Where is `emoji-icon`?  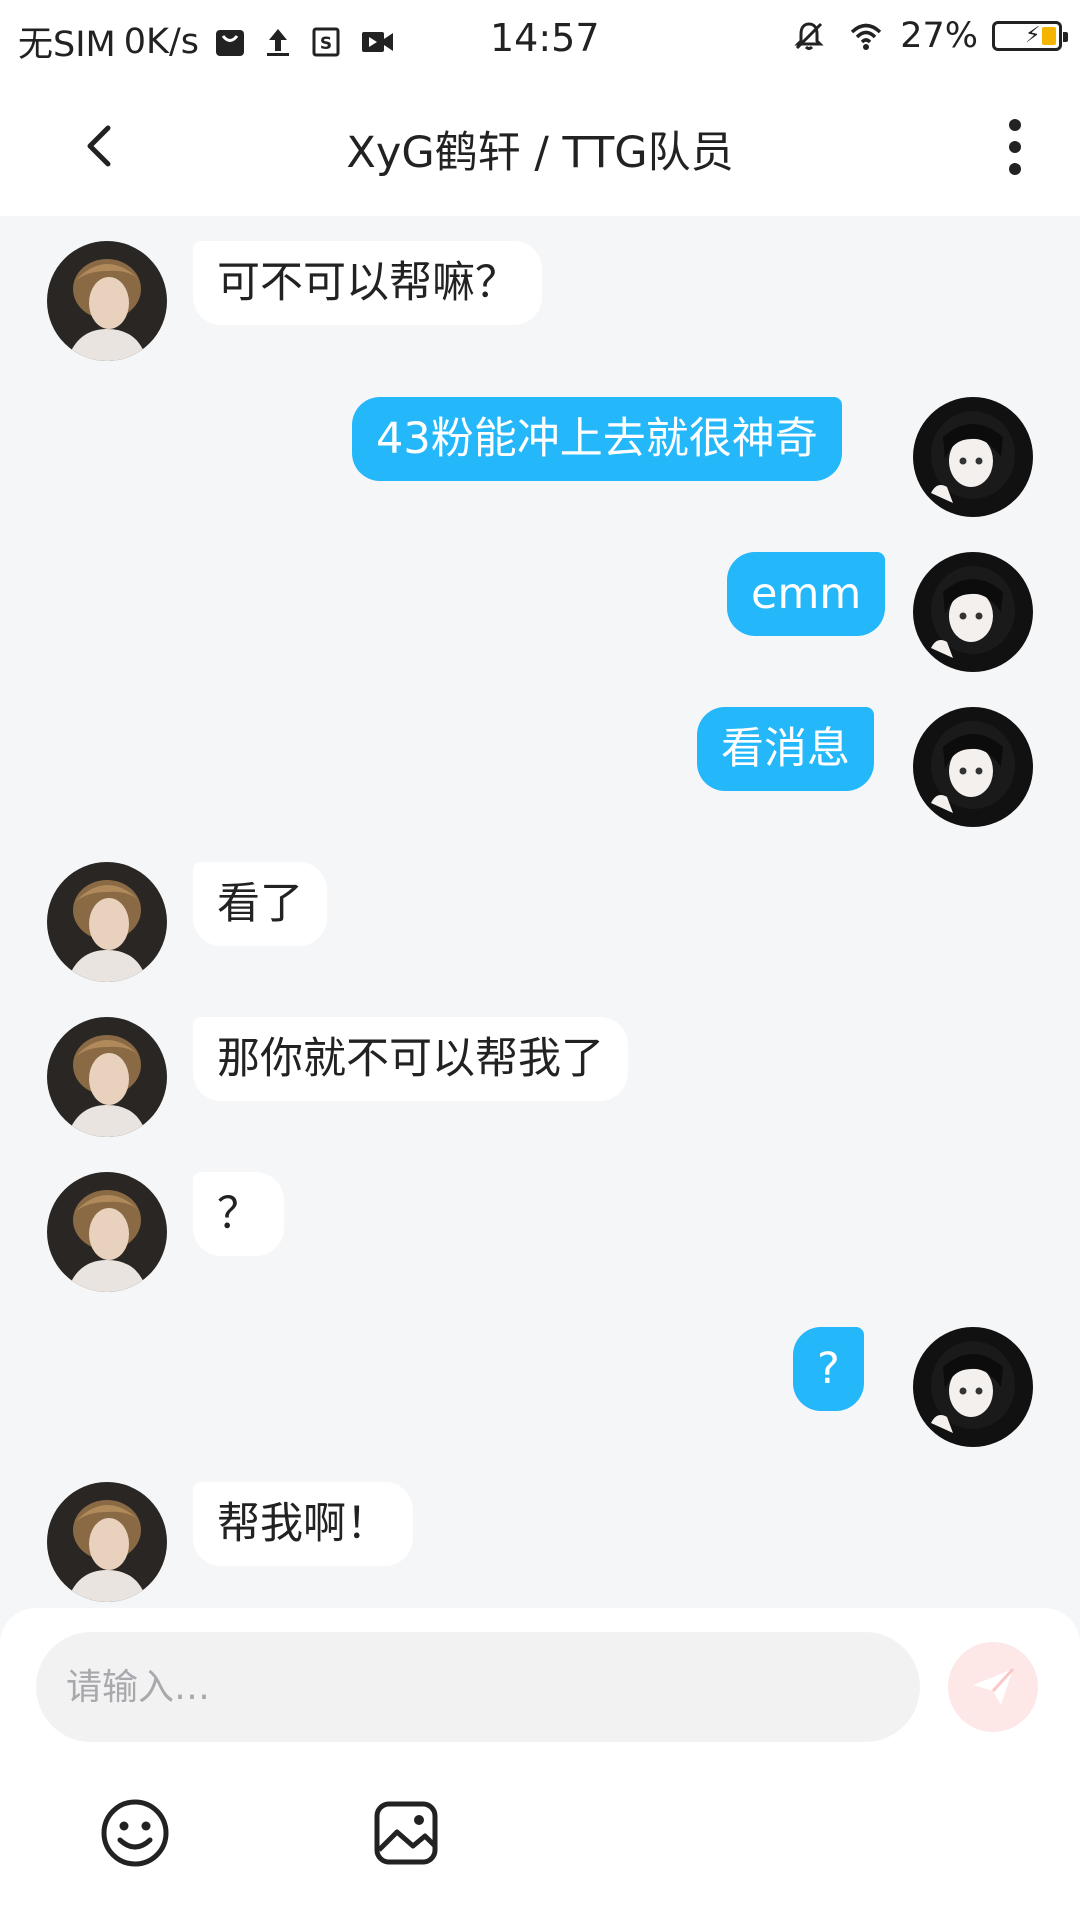
emoji-icon is located at coordinates (135, 1833).